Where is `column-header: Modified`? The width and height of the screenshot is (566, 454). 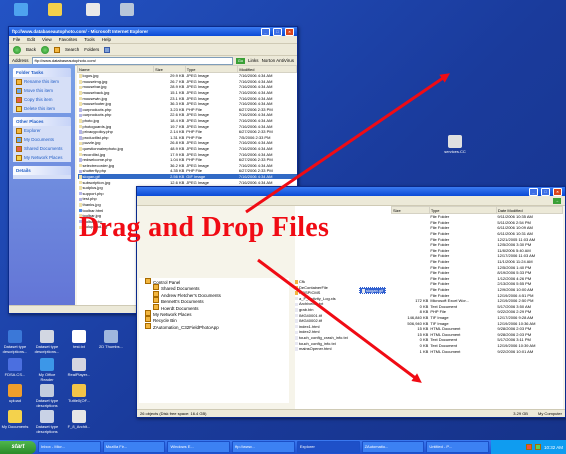 column-header: Modified is located at coordinates (267, 69).